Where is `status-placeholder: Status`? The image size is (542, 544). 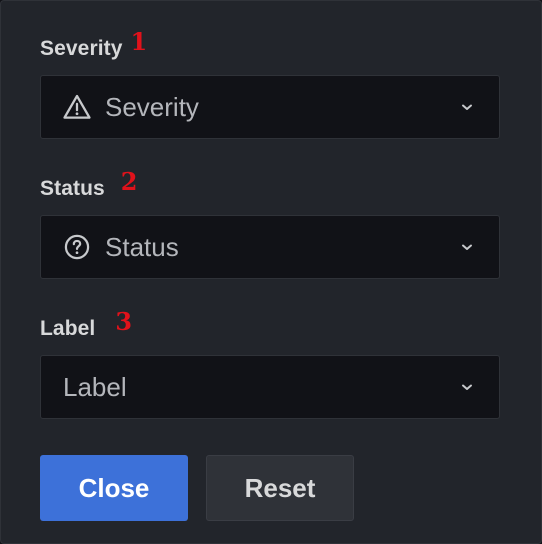
status-placeholder: Status is located at coordinates (142, 246).